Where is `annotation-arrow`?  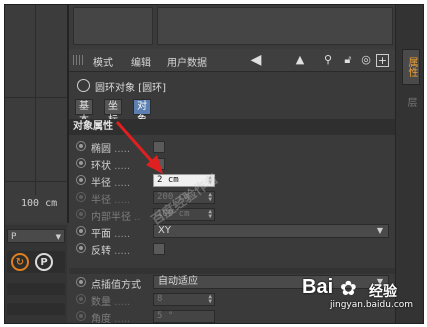 annotation-arrow is located at coordinates (139, 147).